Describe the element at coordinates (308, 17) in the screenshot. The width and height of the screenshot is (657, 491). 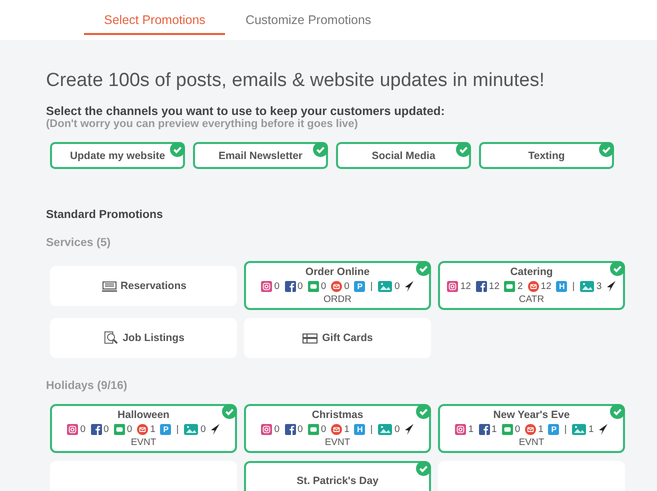
I see `tab: Customize Promotions` at that location.